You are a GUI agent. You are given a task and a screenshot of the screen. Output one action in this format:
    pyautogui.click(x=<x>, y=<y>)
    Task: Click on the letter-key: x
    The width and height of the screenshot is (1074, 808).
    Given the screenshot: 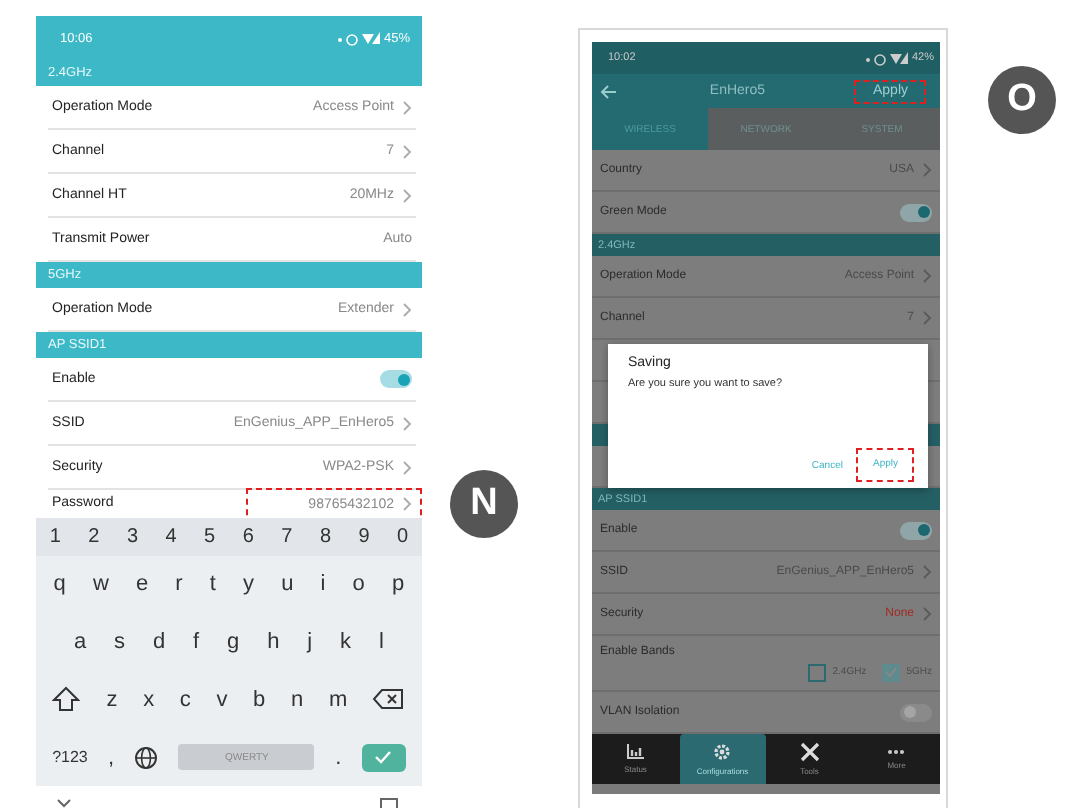 What is the action you would take?
    pyautogui.click(x=149, y=699)
    